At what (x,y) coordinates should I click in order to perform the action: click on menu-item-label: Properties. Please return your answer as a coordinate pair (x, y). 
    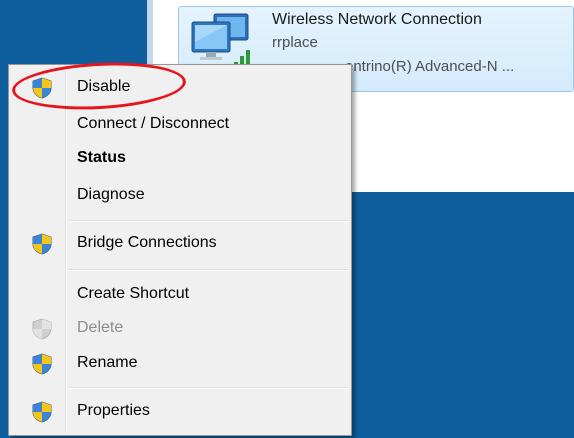
    Looking at the image, I should click on (113, 410).